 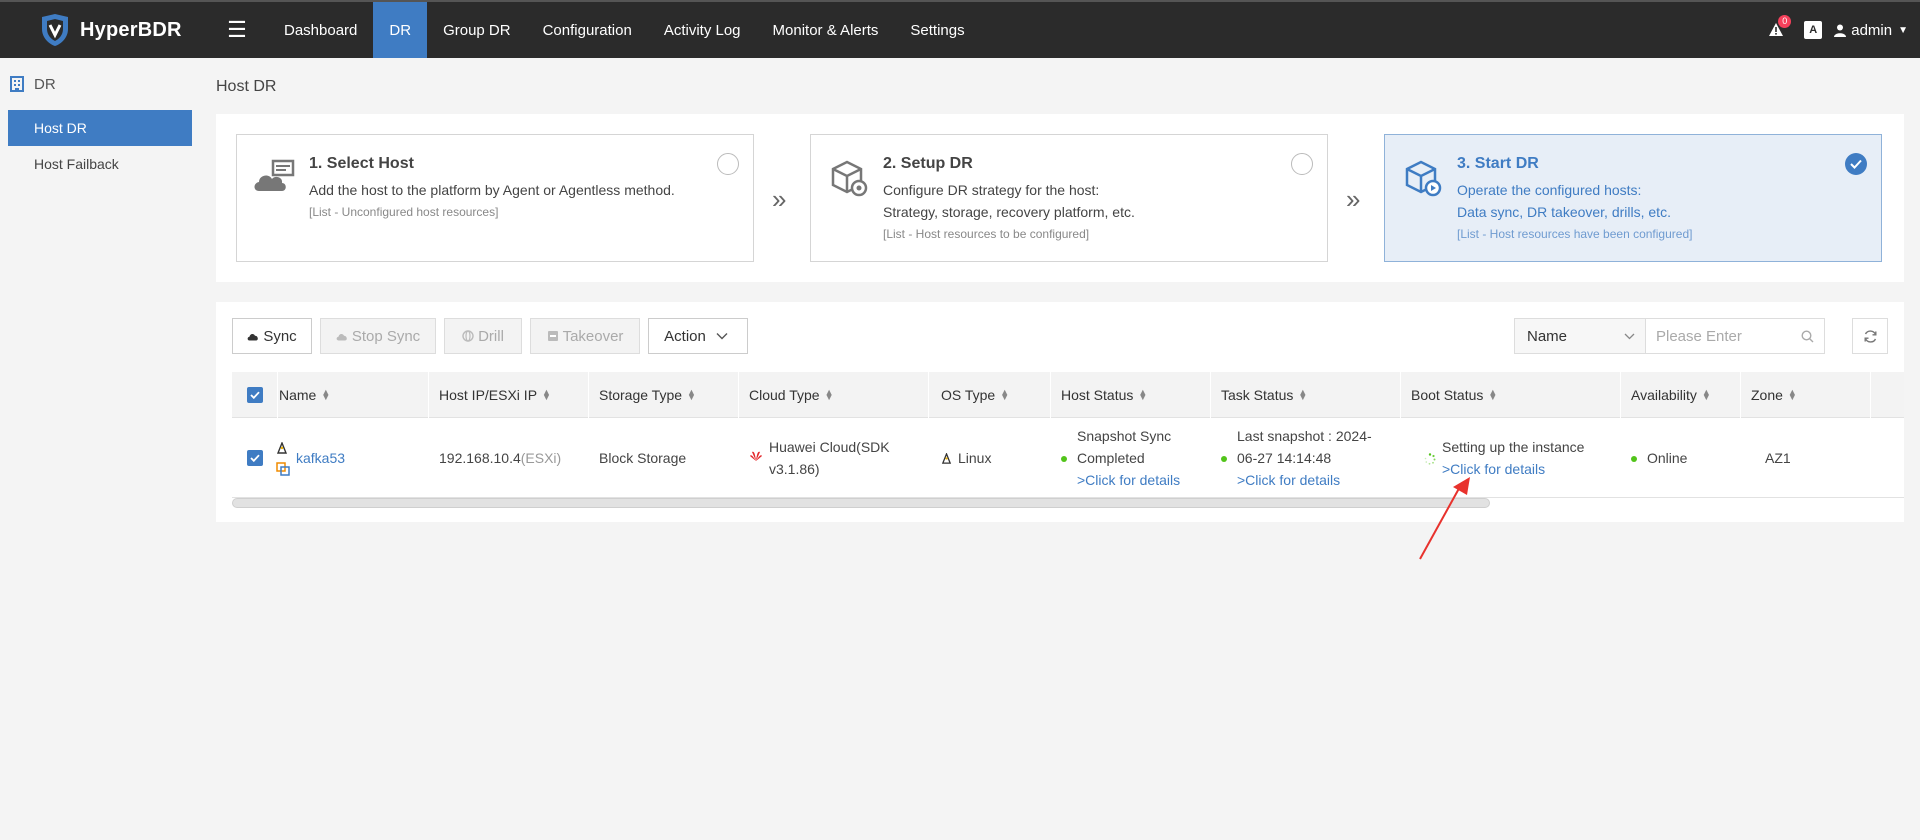 What do you see at coordinates (1871, 30) in the screenshot?
I see `user-menu: admin ▼` at bounding box center [1871, 30].